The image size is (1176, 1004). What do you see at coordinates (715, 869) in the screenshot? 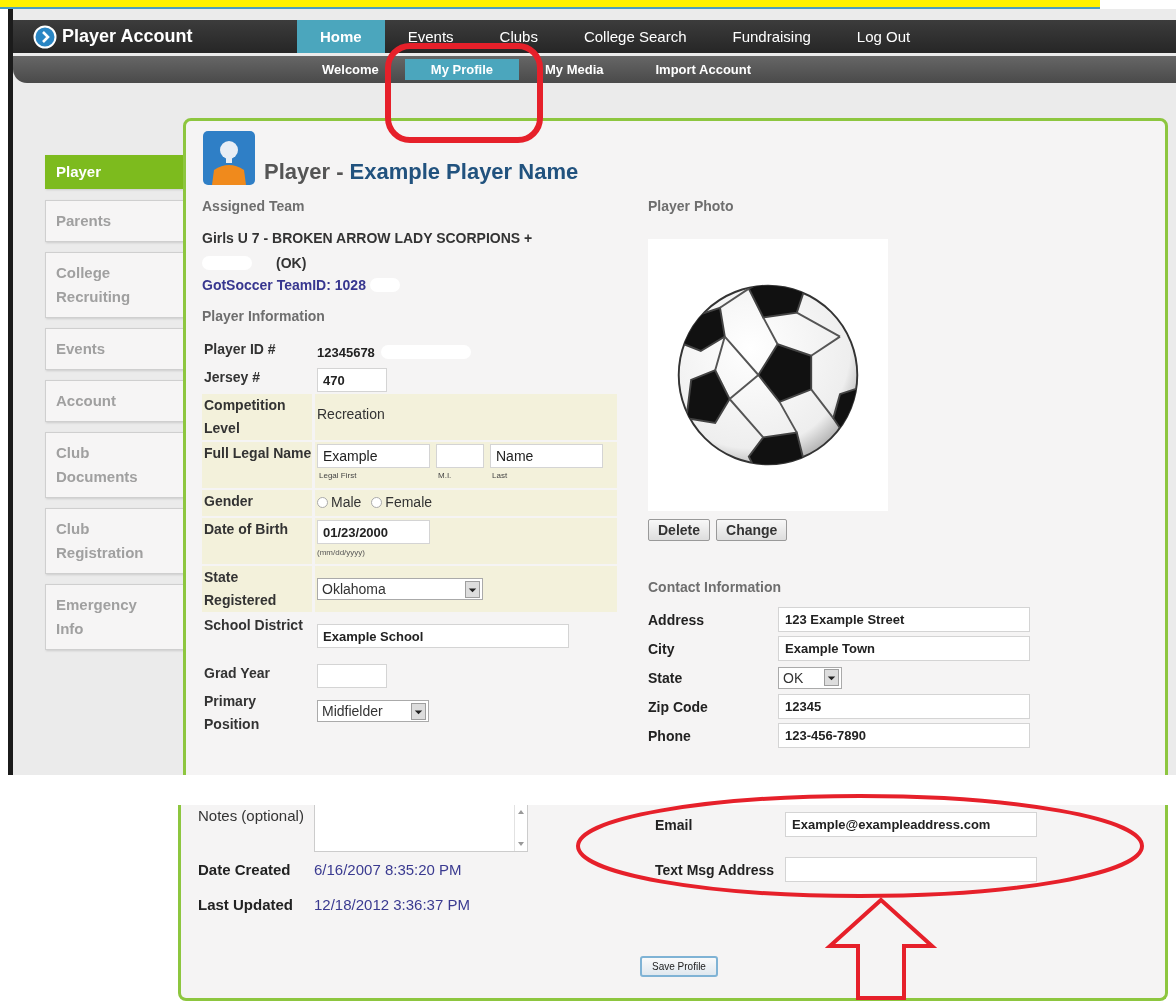
I see `field-label: Text Msg Address` at bounding box center [715, 869].